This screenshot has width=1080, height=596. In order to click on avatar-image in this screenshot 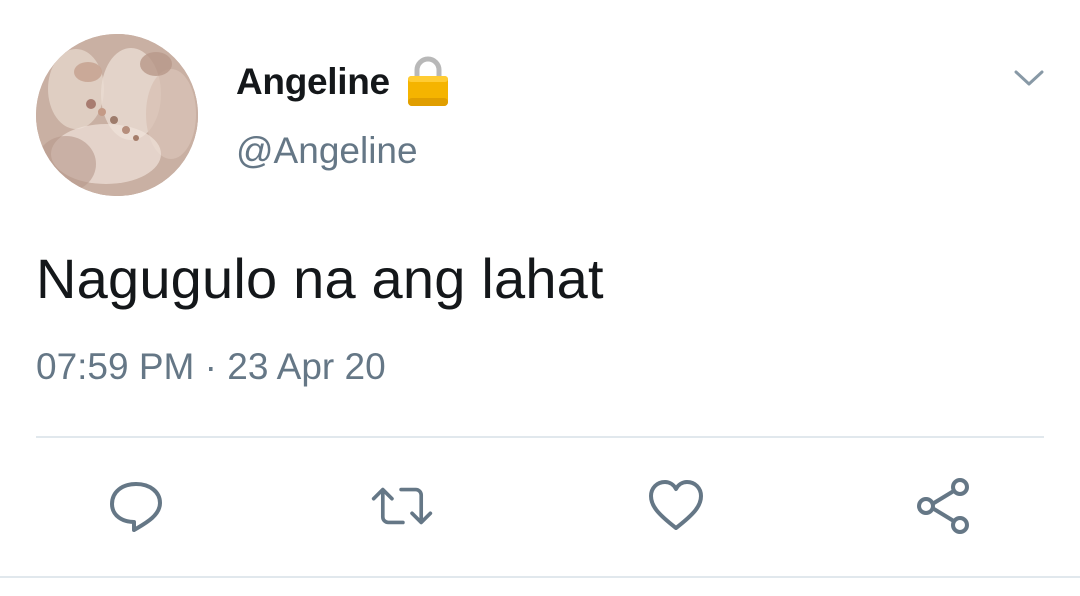, I will do `click(117, 115)`.